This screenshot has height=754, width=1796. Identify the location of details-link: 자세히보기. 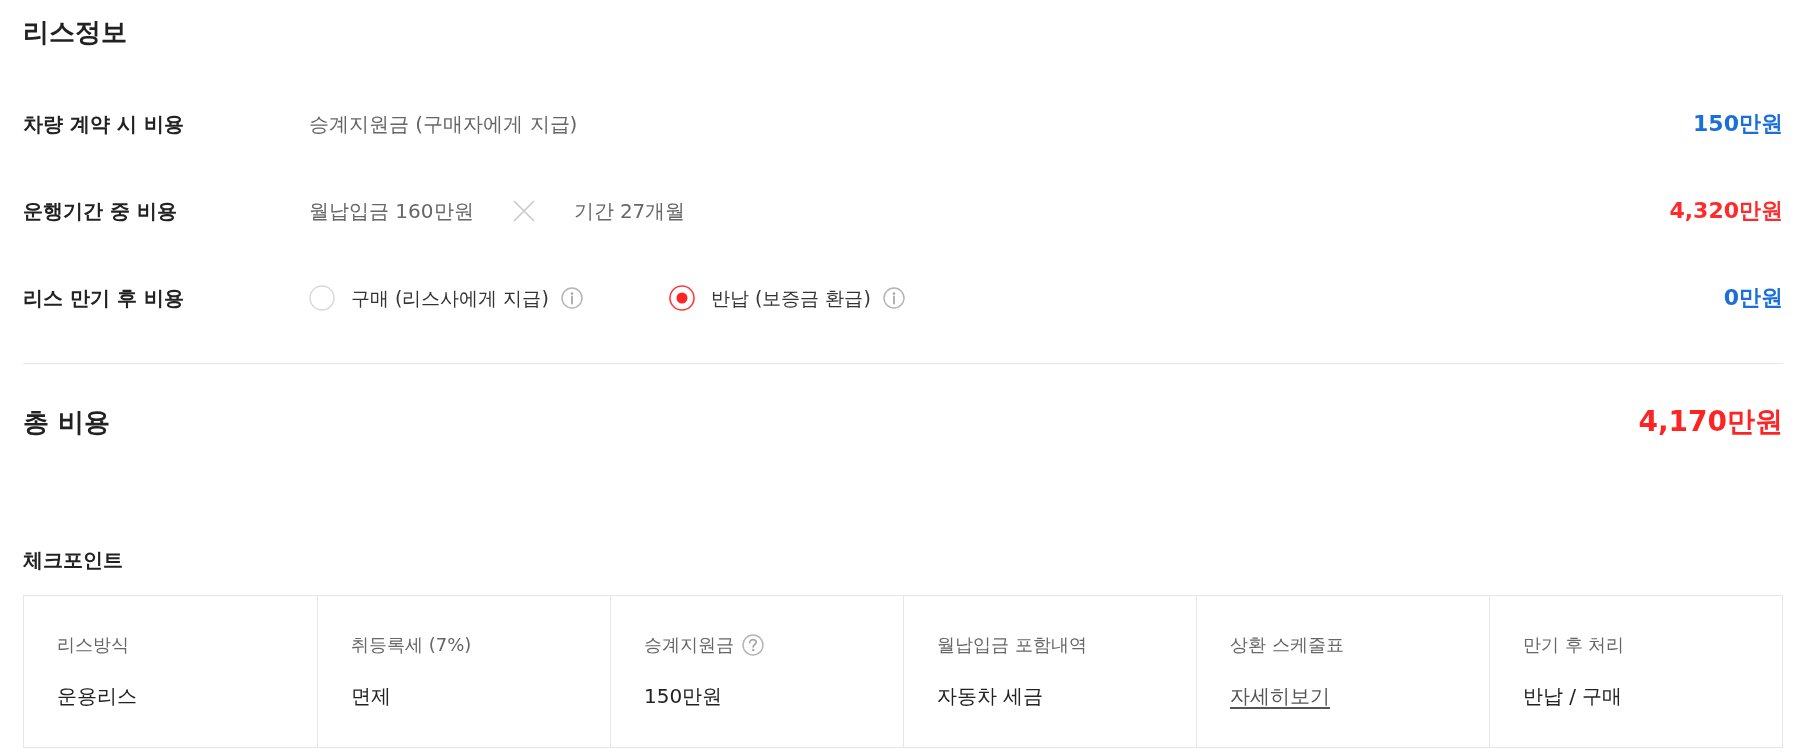
(1280, 696).